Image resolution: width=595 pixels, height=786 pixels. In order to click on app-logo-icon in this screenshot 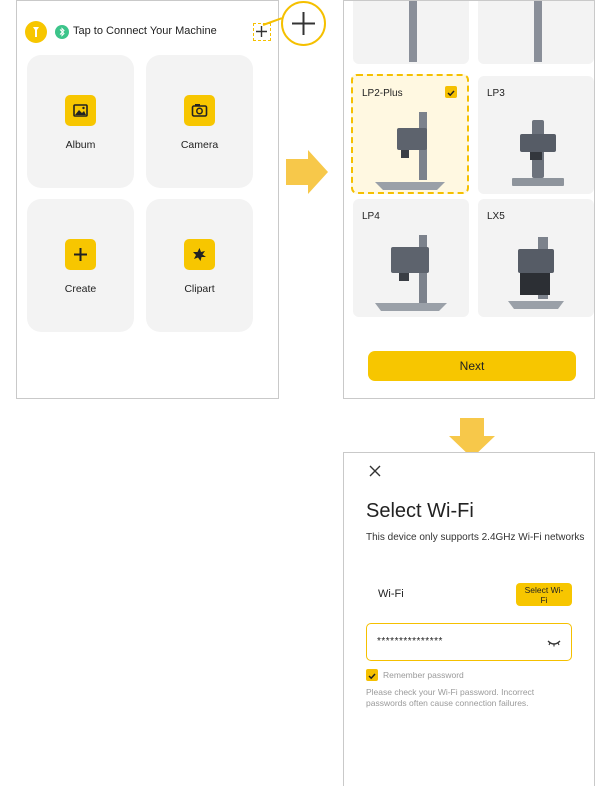, I will do `click(36, 32)`.